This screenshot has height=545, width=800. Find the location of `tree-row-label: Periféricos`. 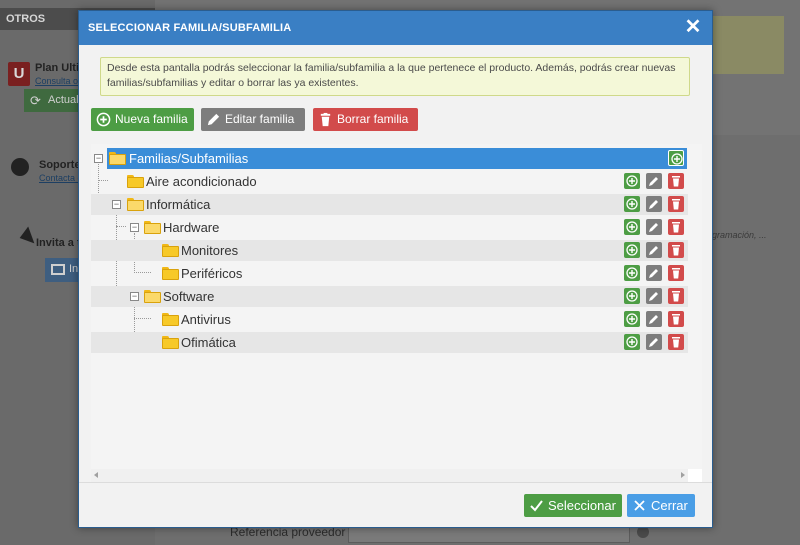

tree-row-label: Periféricos is located at coordinates (212, 273).